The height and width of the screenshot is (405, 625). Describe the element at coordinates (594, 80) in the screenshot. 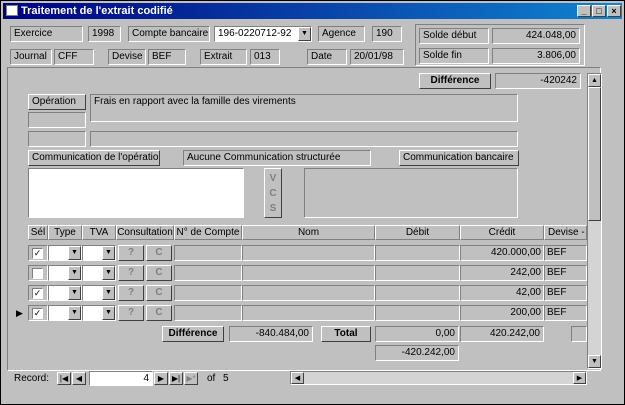

I see `scroll-up-icon: ▲` at that location.